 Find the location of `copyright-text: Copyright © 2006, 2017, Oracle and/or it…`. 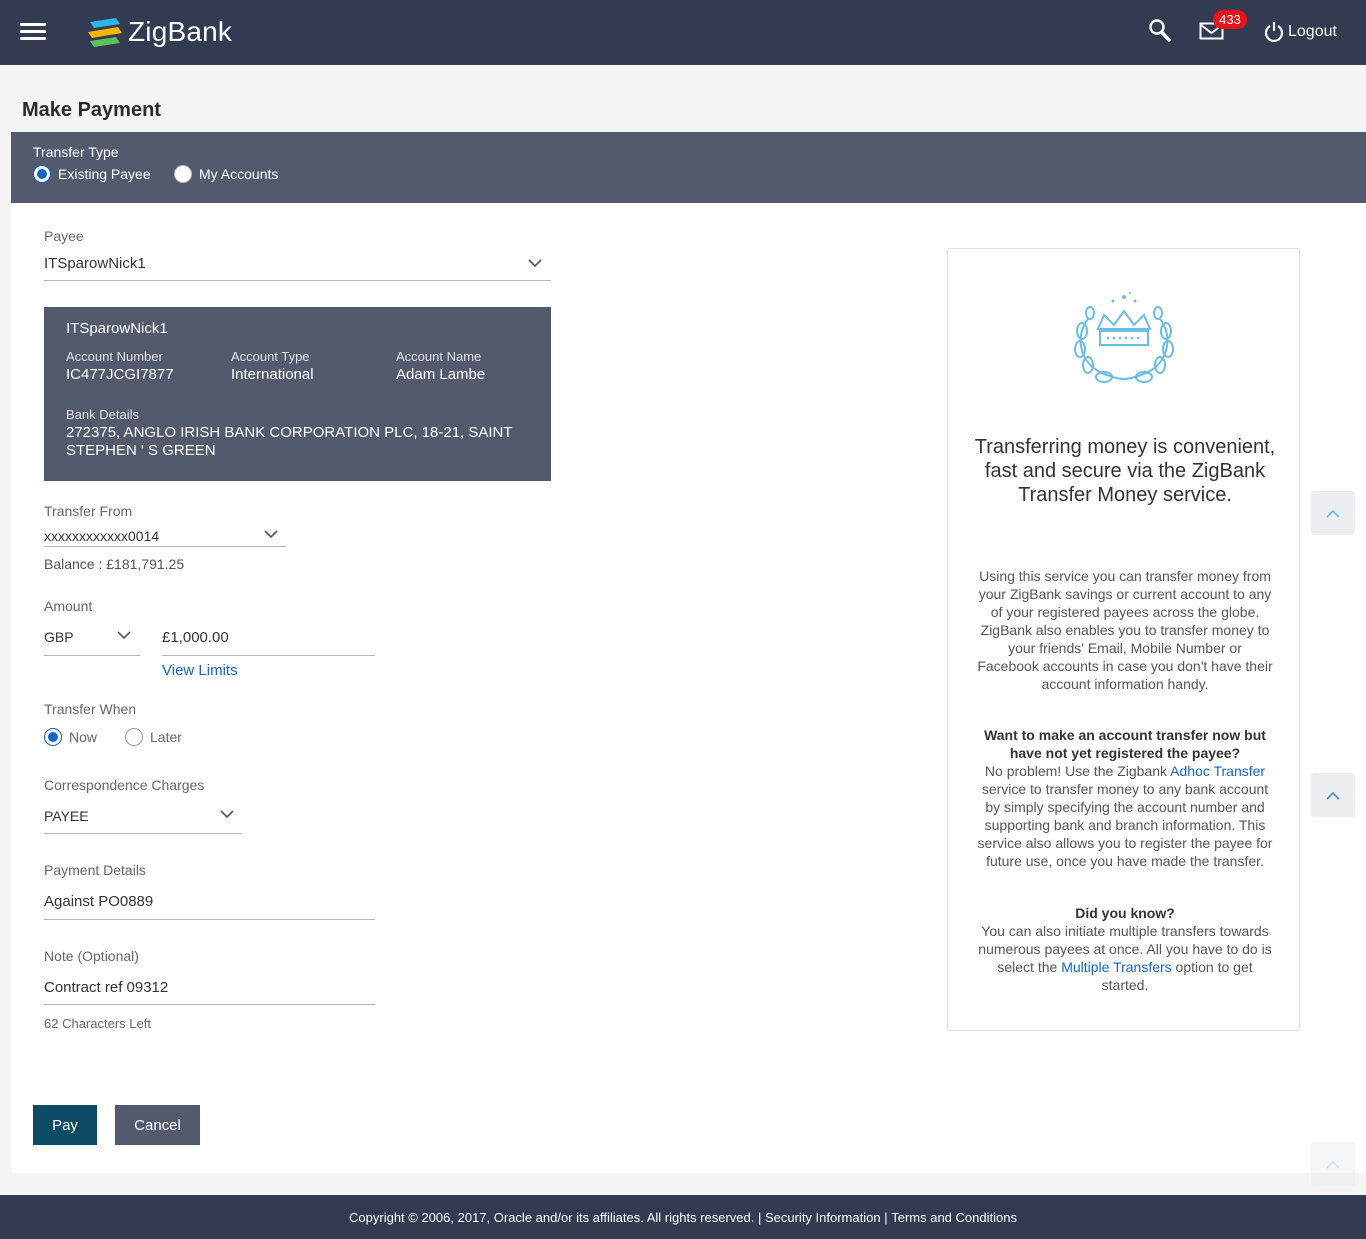

copyright-text: Copyright © 2006, 2017, Oracle and/or it… is located at coordinates (555, 1217).